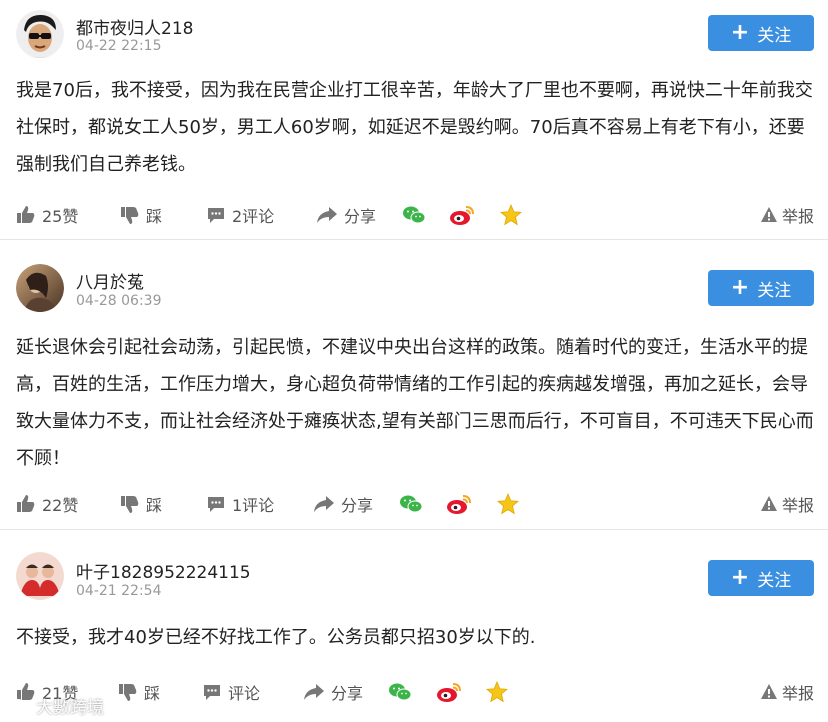 The height and width of the screenshot is (722, 828). Describe the element at coordinates (119, 591) in the screenshot. I see `comment-time: 04-21 22:54` at that location.